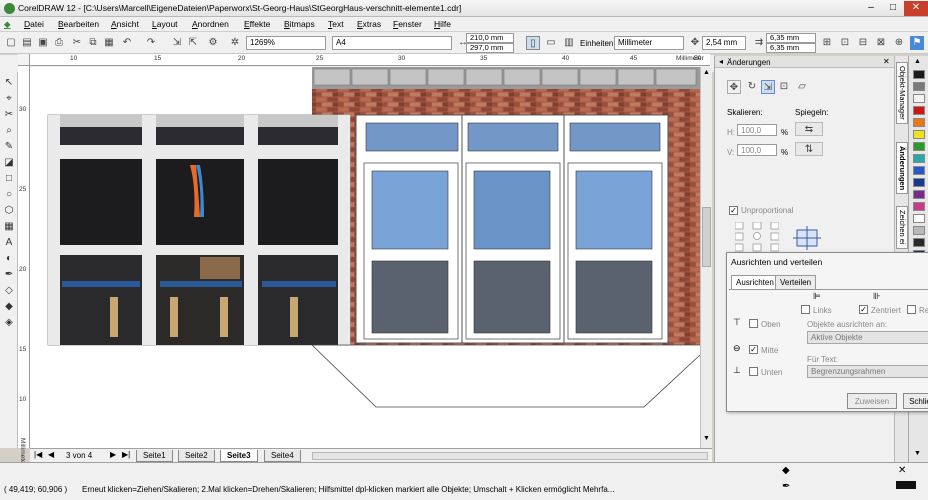 The width and height of the screenshot is (928, 500). I want to click on graph-paper-tool-icon: ▦, so click(9, 227).